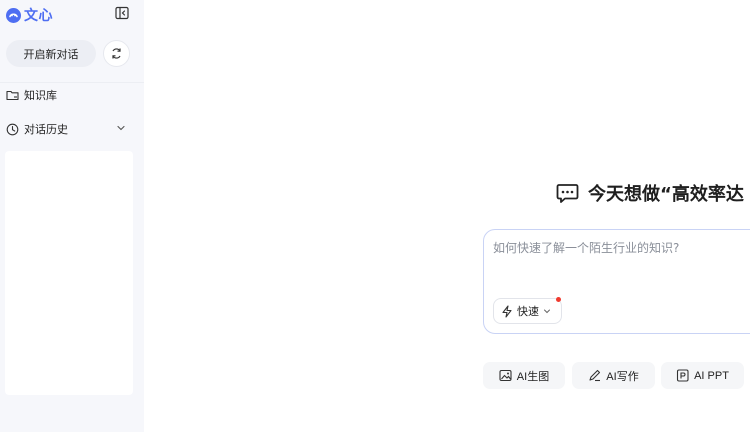  I want to click on pen-icon, so click(595, 375).